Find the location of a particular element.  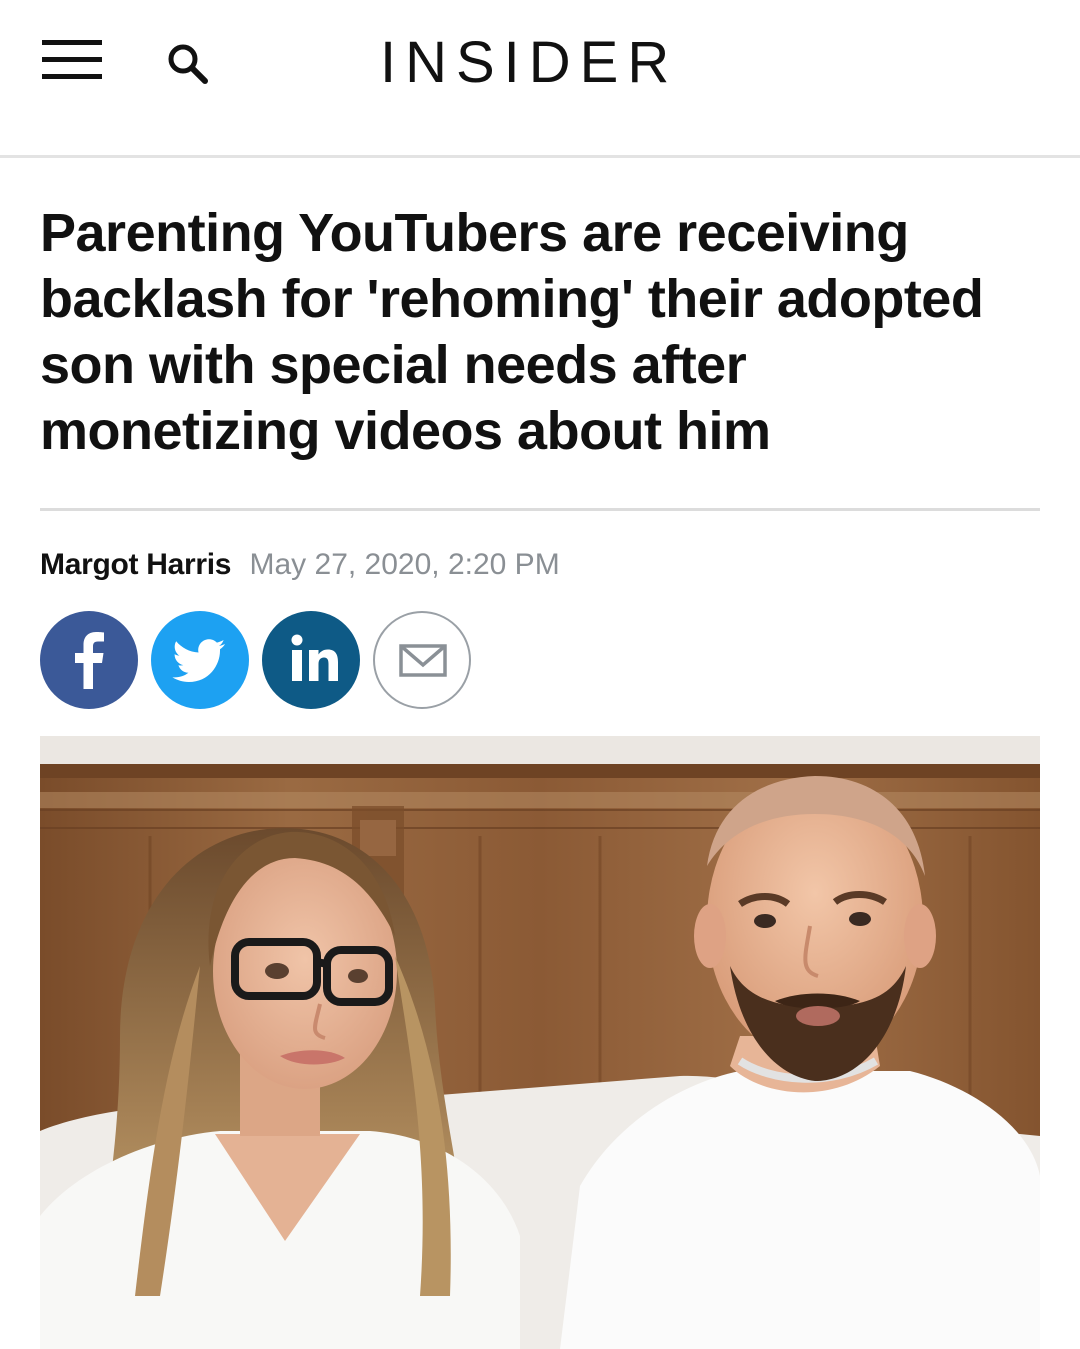

twitter-share-button is located at coordinates (200, 660).